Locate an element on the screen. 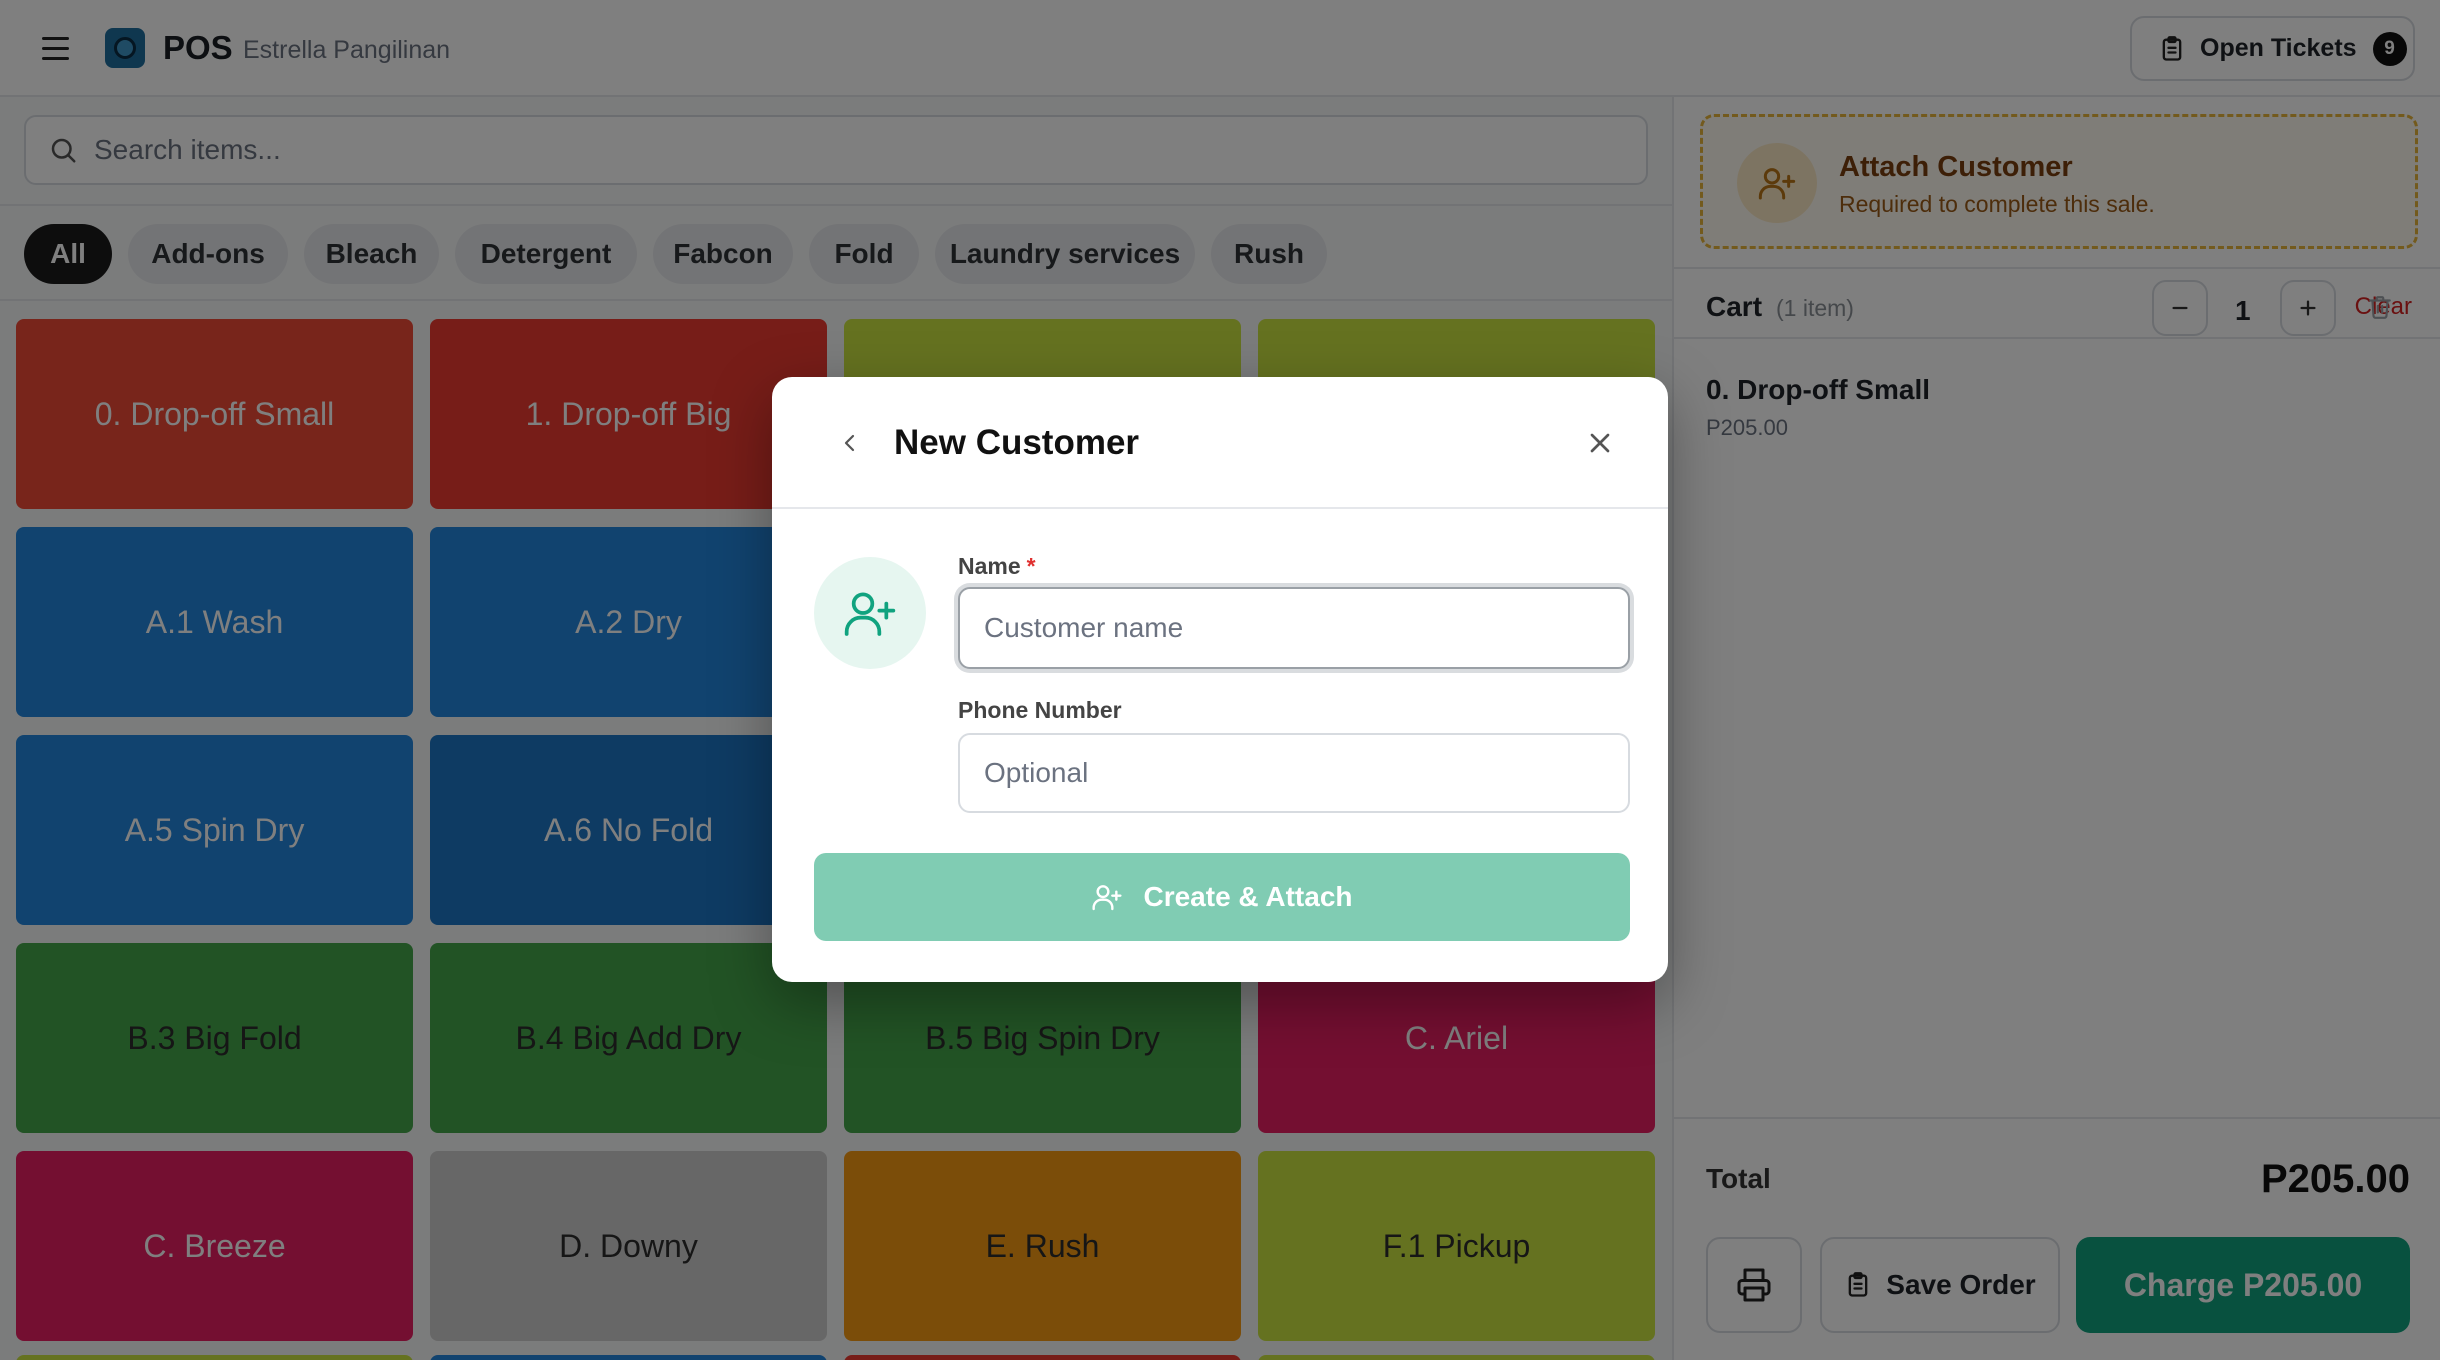  create-and-attach-button: Create & Attach is located at coordinates (1222, 897).